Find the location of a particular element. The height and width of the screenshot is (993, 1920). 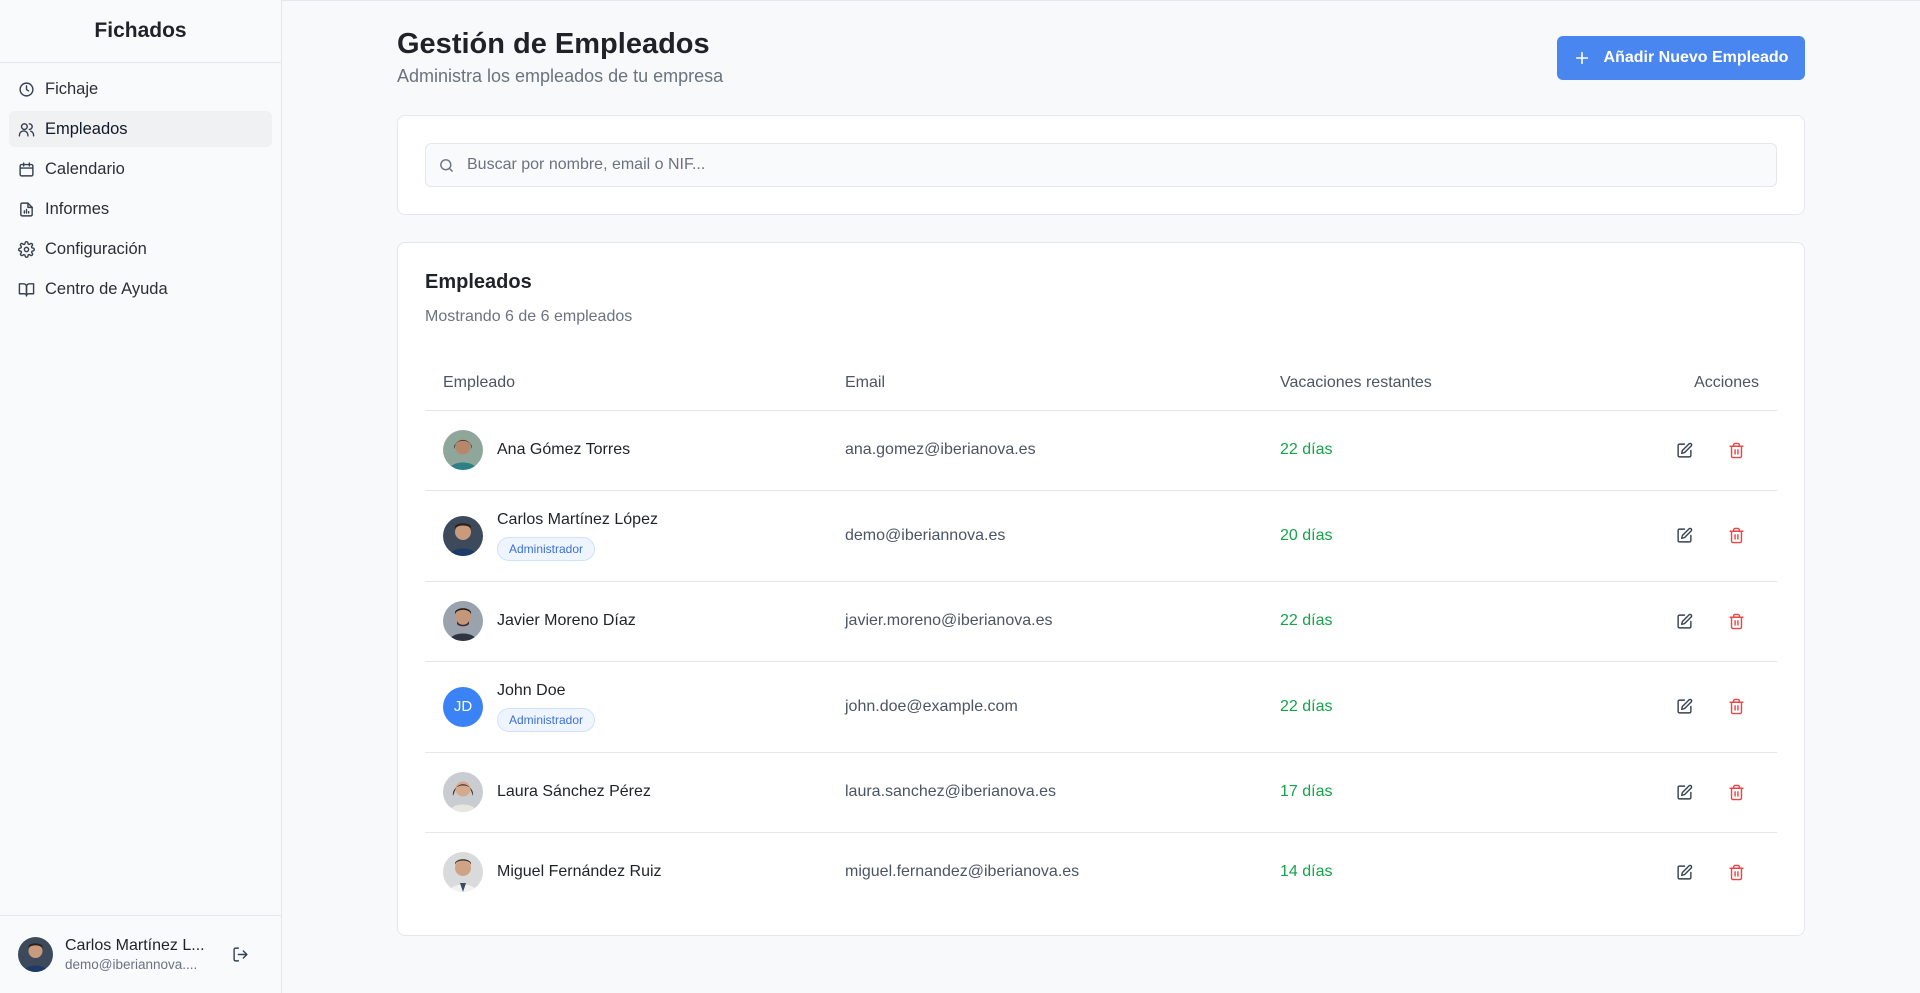

sidebar-item-label: Fichaje is located at coordinates (72, 88).